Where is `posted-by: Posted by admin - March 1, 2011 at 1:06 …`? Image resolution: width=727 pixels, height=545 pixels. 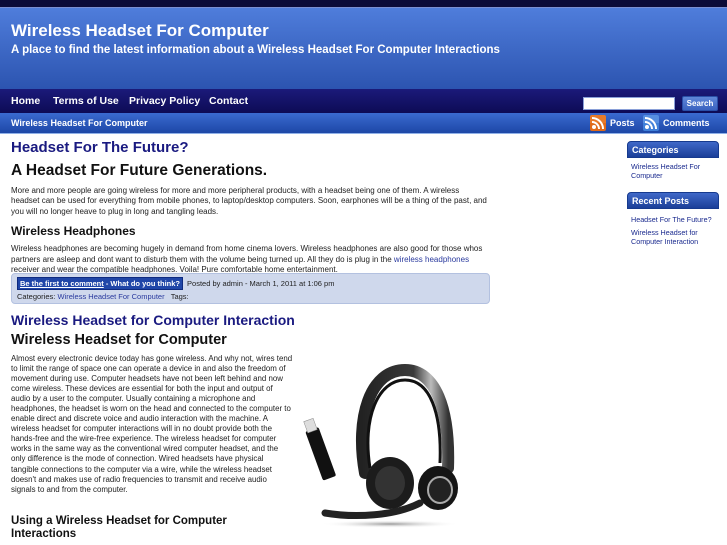 posted-by: Posted by admin - March 1, 2011 at 1:06 … is located at coordinates (261, 283).